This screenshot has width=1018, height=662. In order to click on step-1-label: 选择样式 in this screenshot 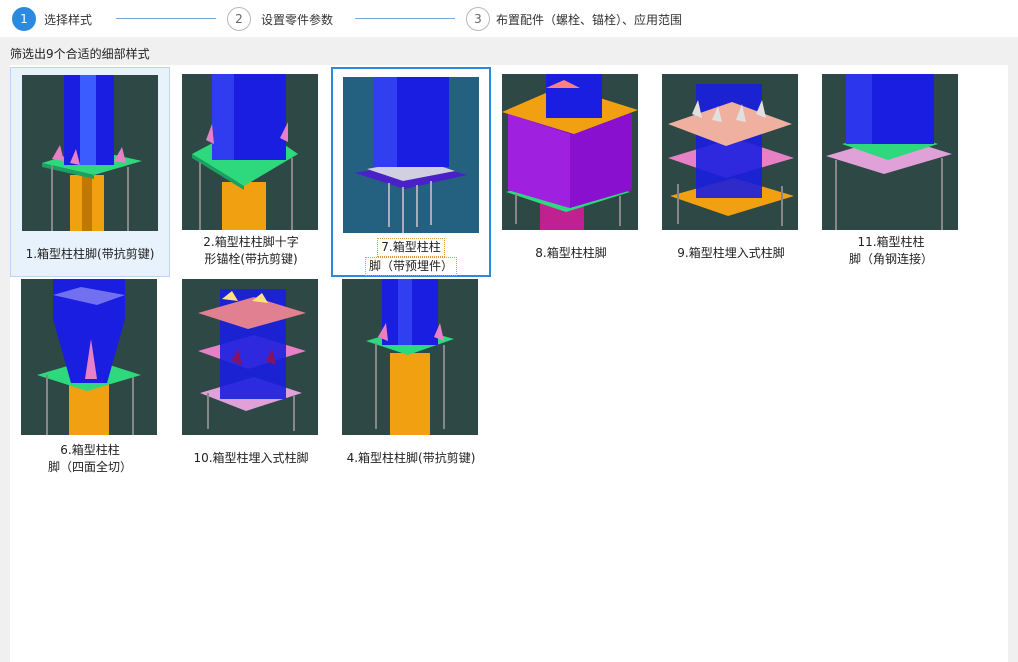, I will do `click(68, 19)`.